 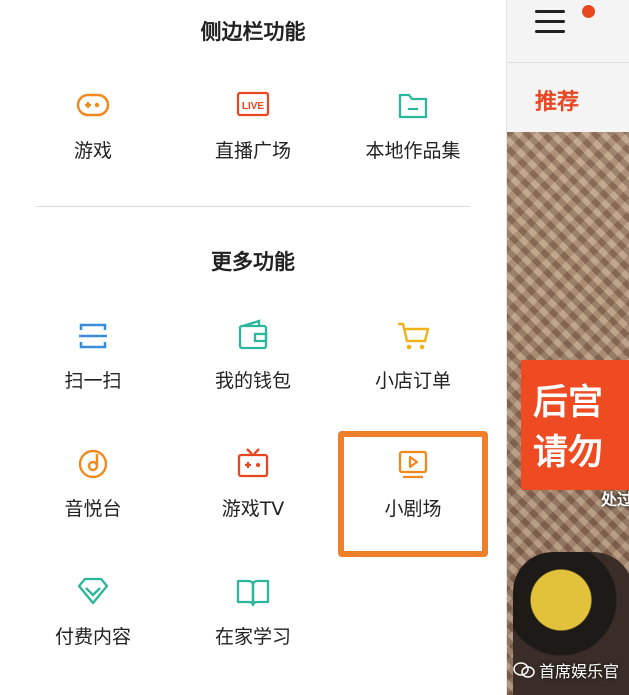 What do you see at coordinates (412, 381) in the screenshot?
I see `item-label: 小店订单` at bounding box center [412, 381].